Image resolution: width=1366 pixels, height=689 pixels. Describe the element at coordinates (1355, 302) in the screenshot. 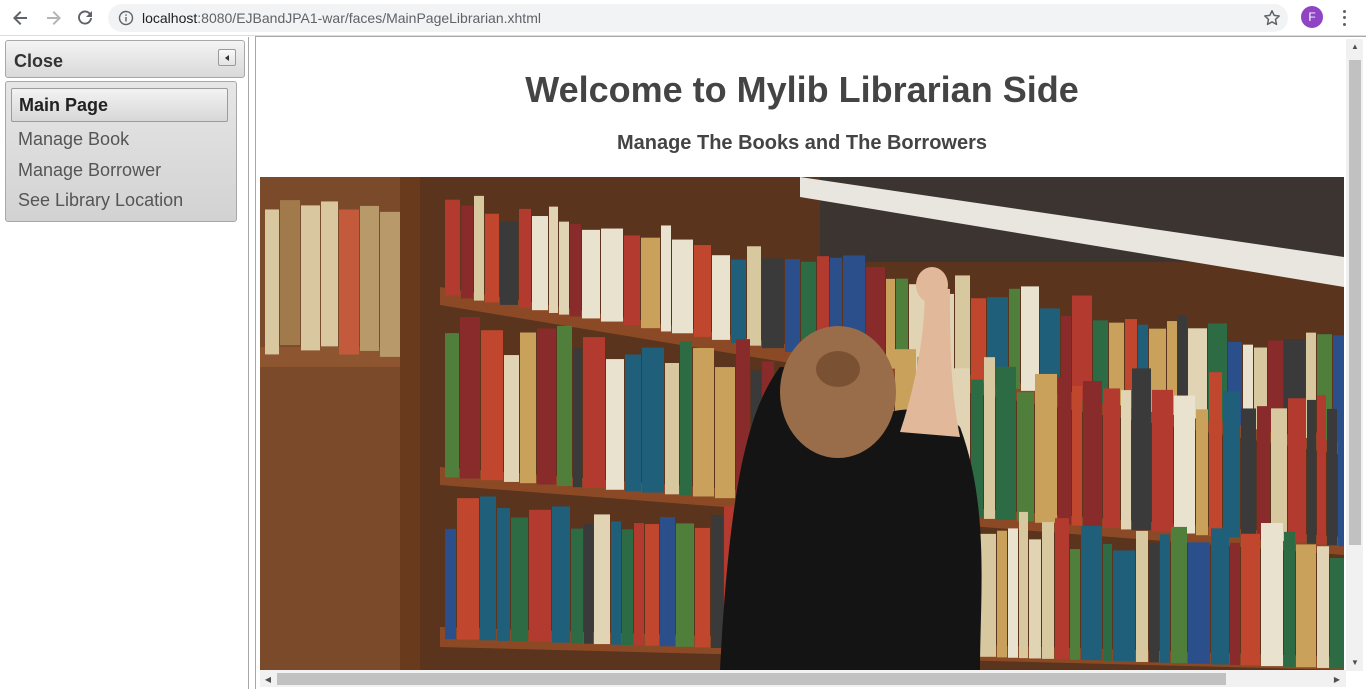

I see `vertical-scroll-thumb` at that location.